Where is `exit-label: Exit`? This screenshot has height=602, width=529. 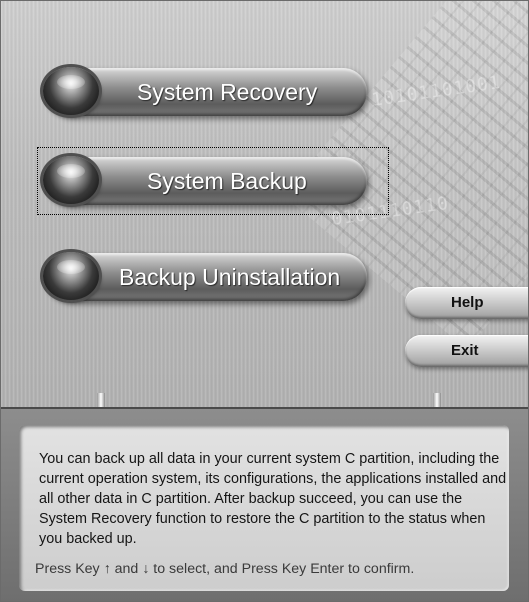 exit-label: Exit is located at coordinates (465, 350).